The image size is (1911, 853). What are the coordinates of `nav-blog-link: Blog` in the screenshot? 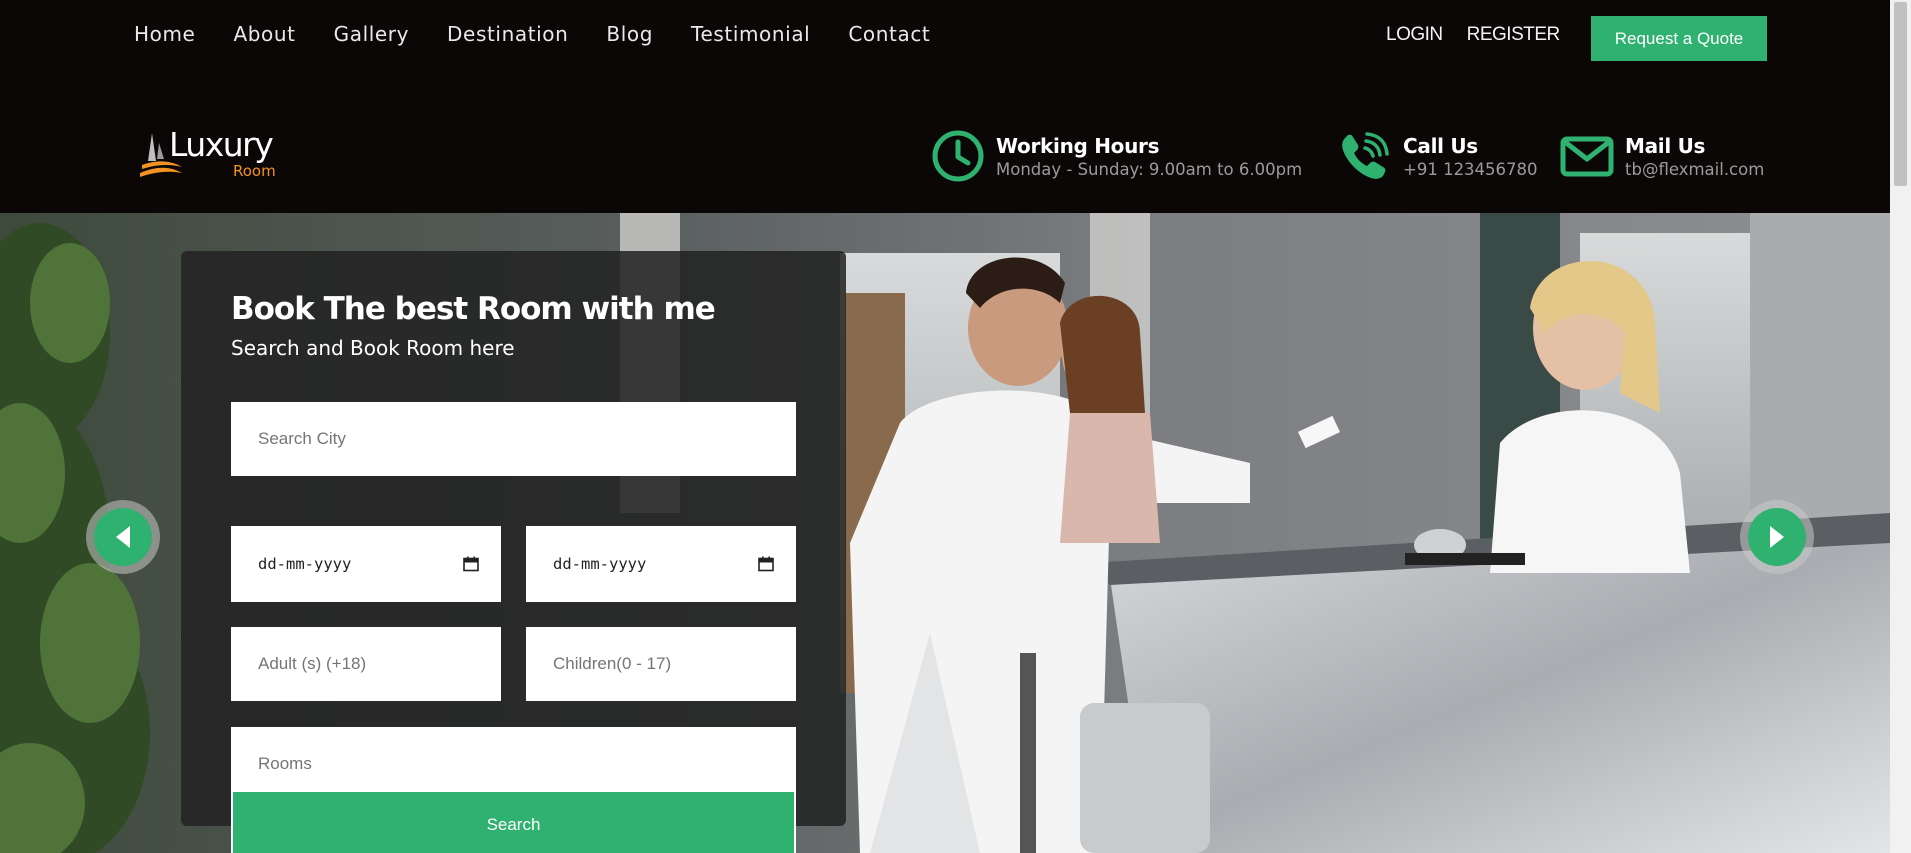 It's located at (629, 34).